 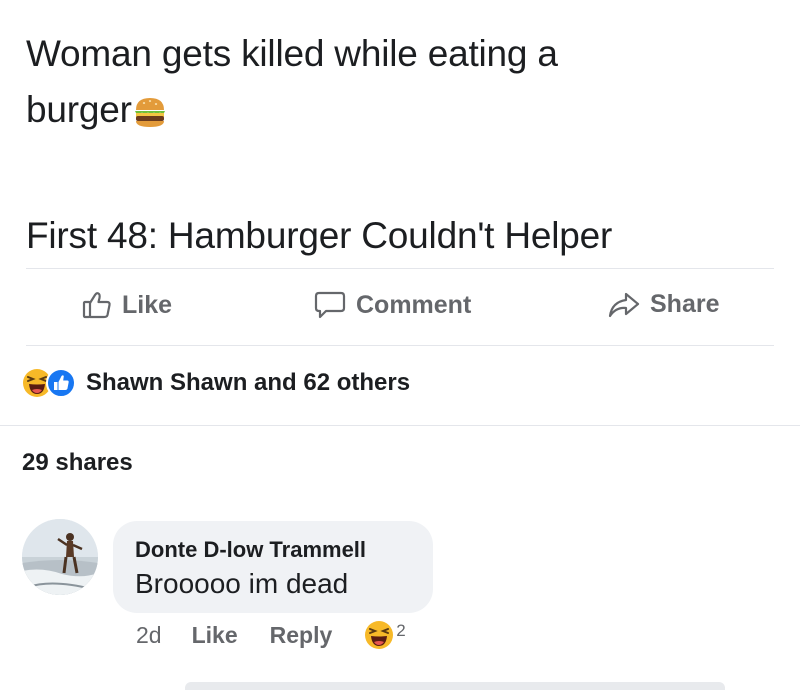 I want to click on burger-emoji-icon, so click(x=150, y=116).